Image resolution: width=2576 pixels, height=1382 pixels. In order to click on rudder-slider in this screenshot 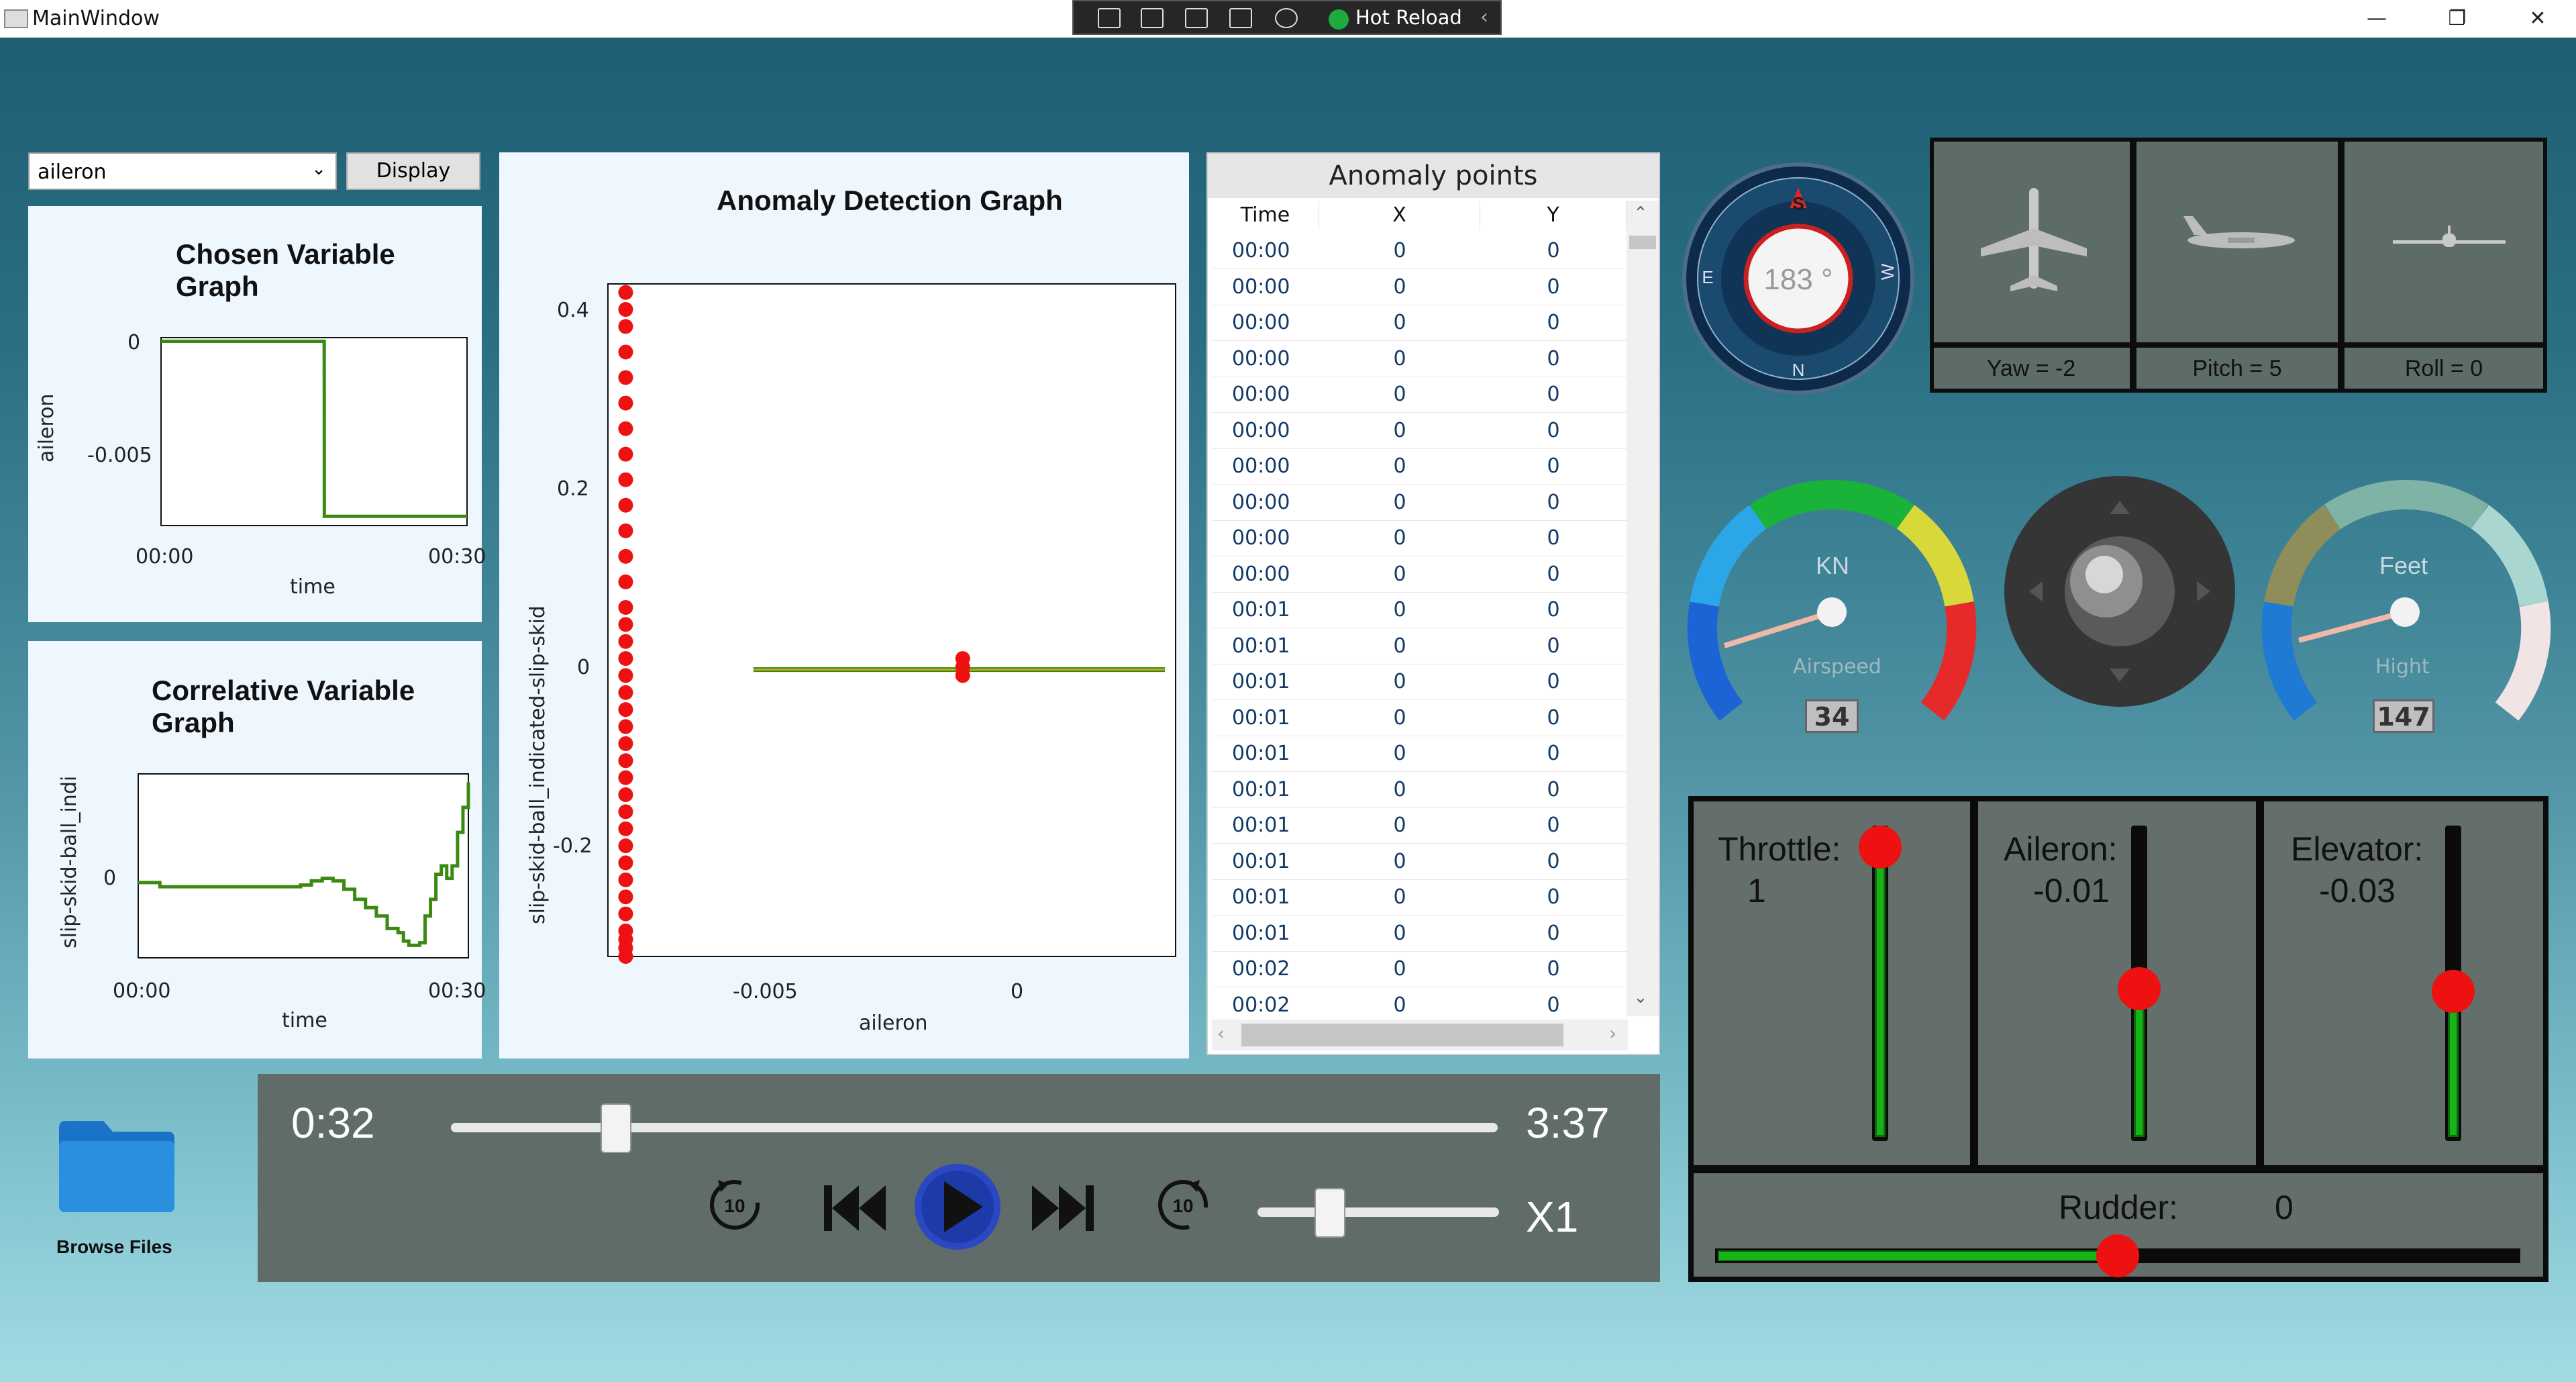, I will do `click(2117, 1255)`.